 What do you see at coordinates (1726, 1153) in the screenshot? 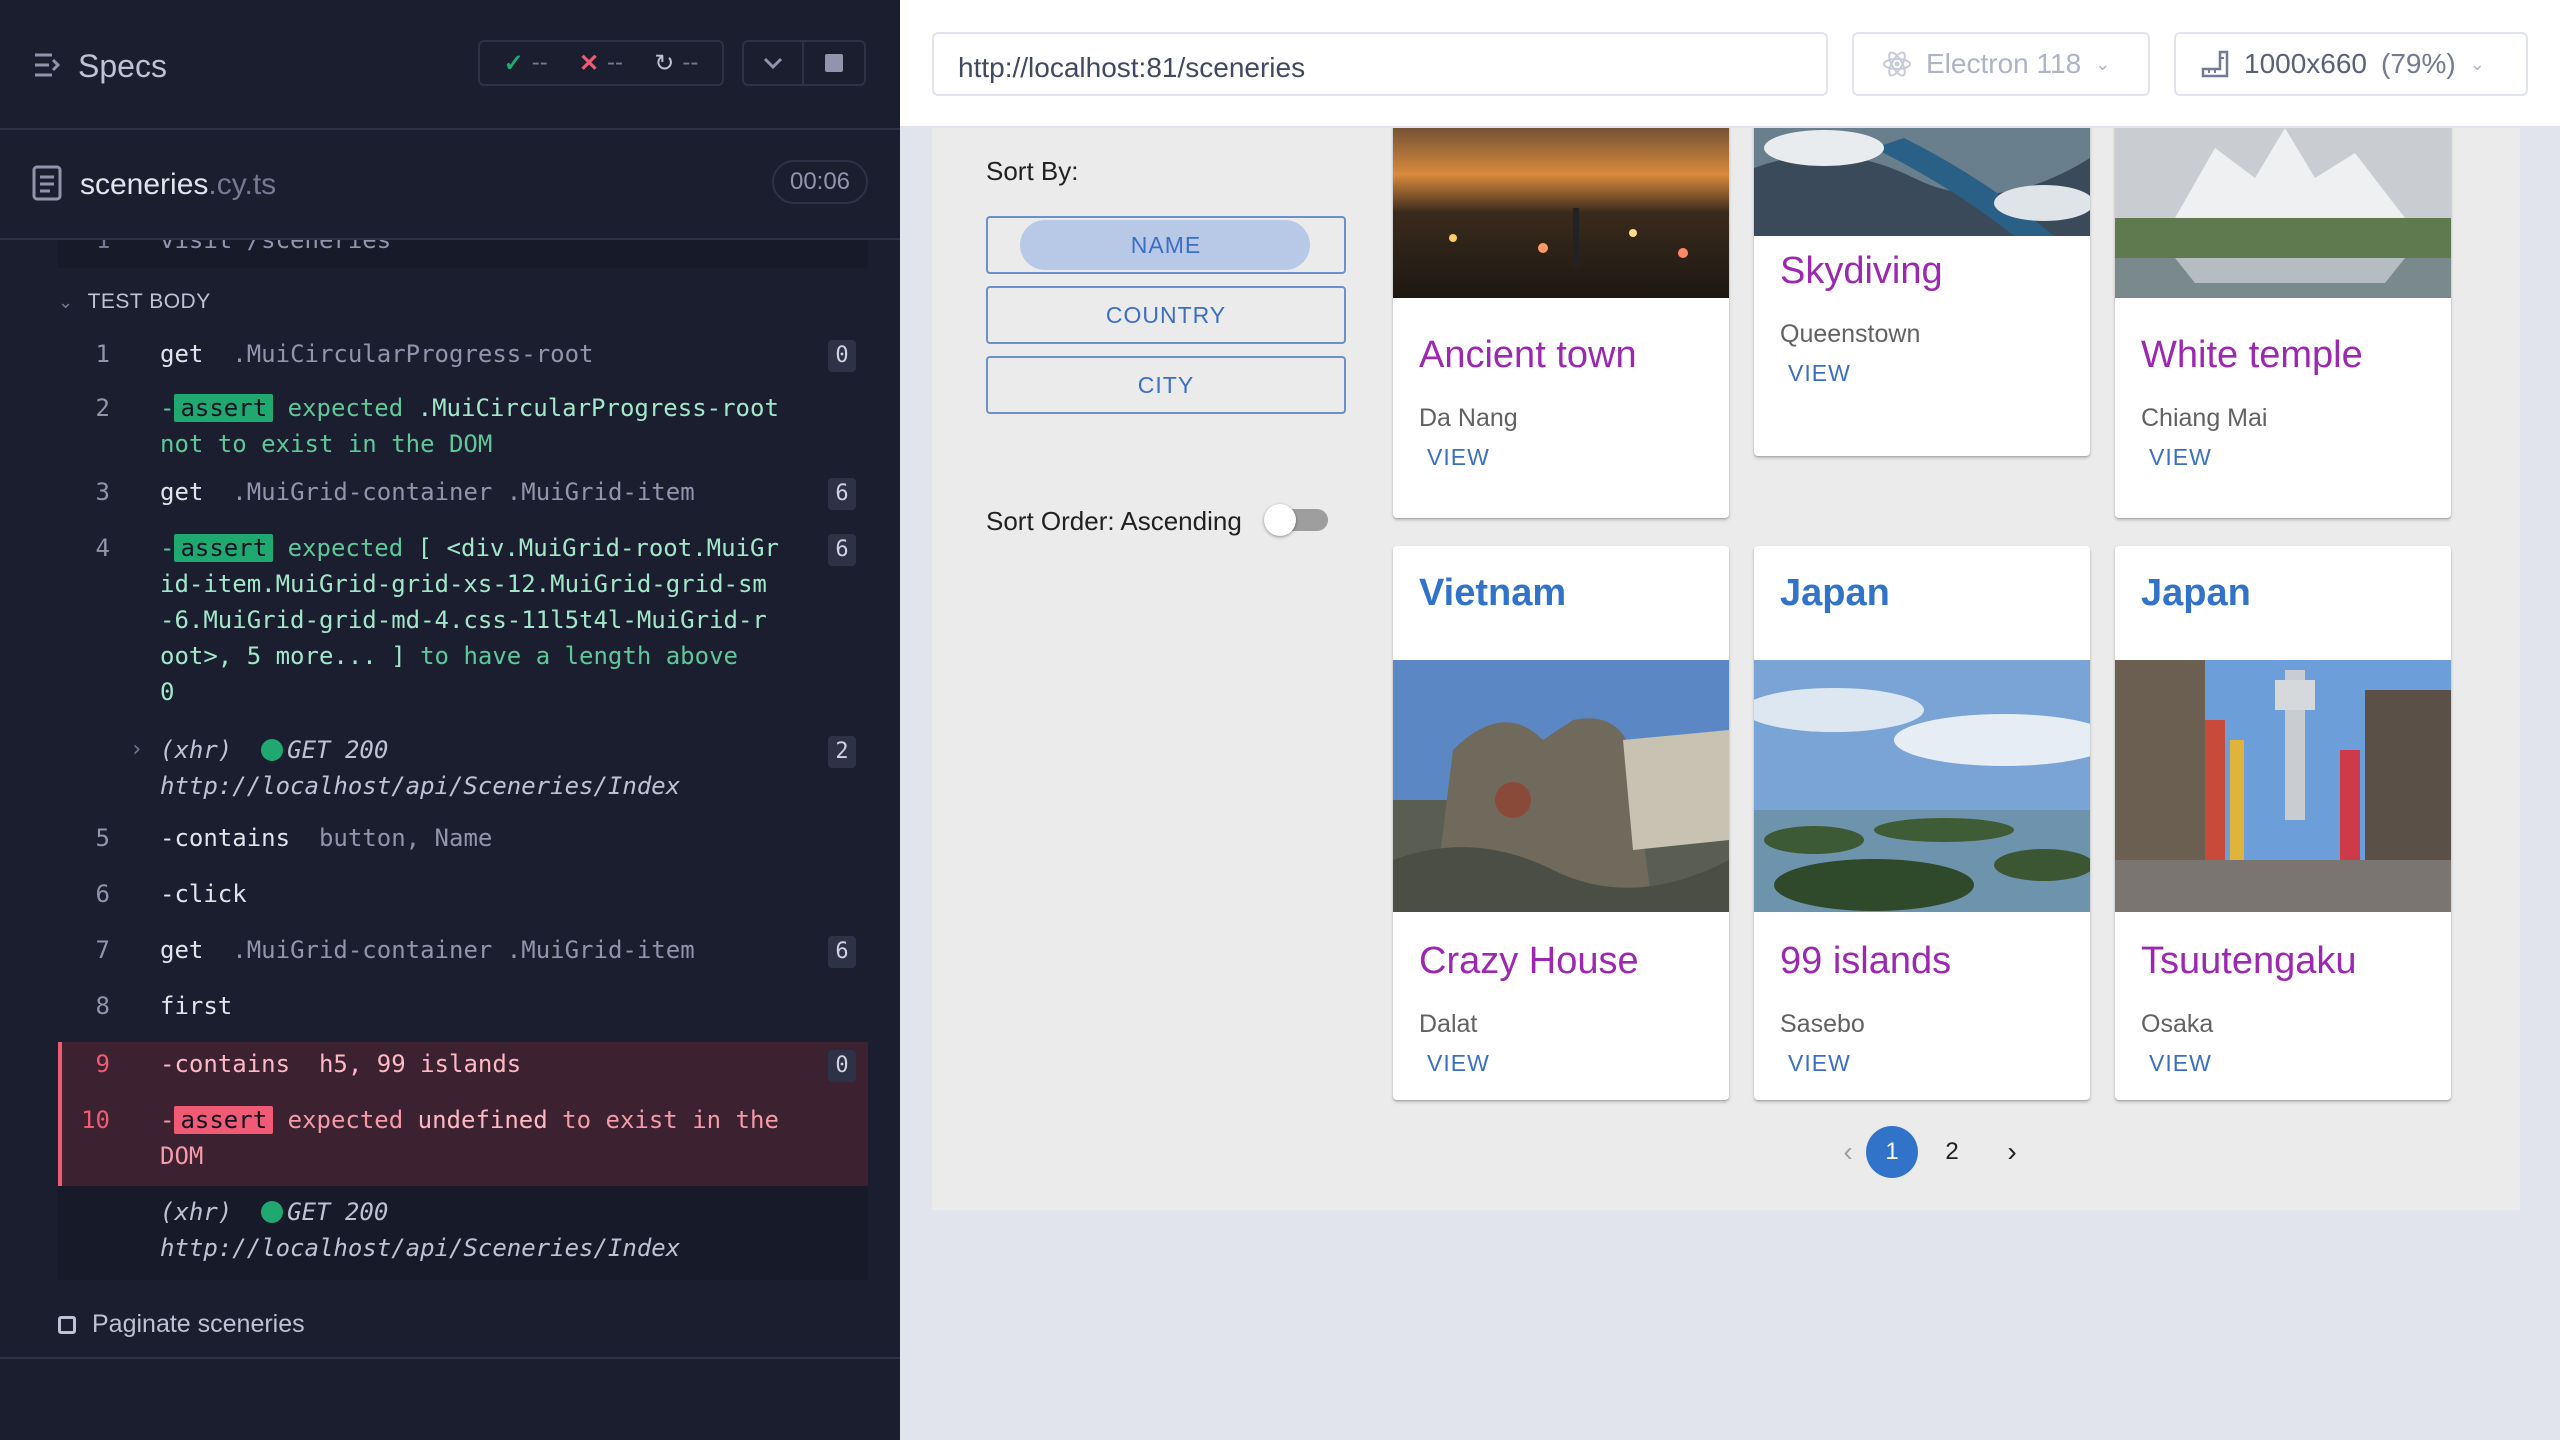
I see `pagination: ‹ 1 2 ›` at bounding box center [1726, 1153].